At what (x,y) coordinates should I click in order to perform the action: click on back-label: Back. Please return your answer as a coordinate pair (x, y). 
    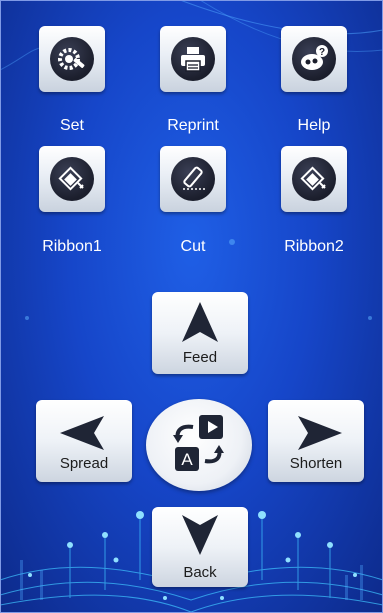
    Looking at the image, I should click on (200, 572).